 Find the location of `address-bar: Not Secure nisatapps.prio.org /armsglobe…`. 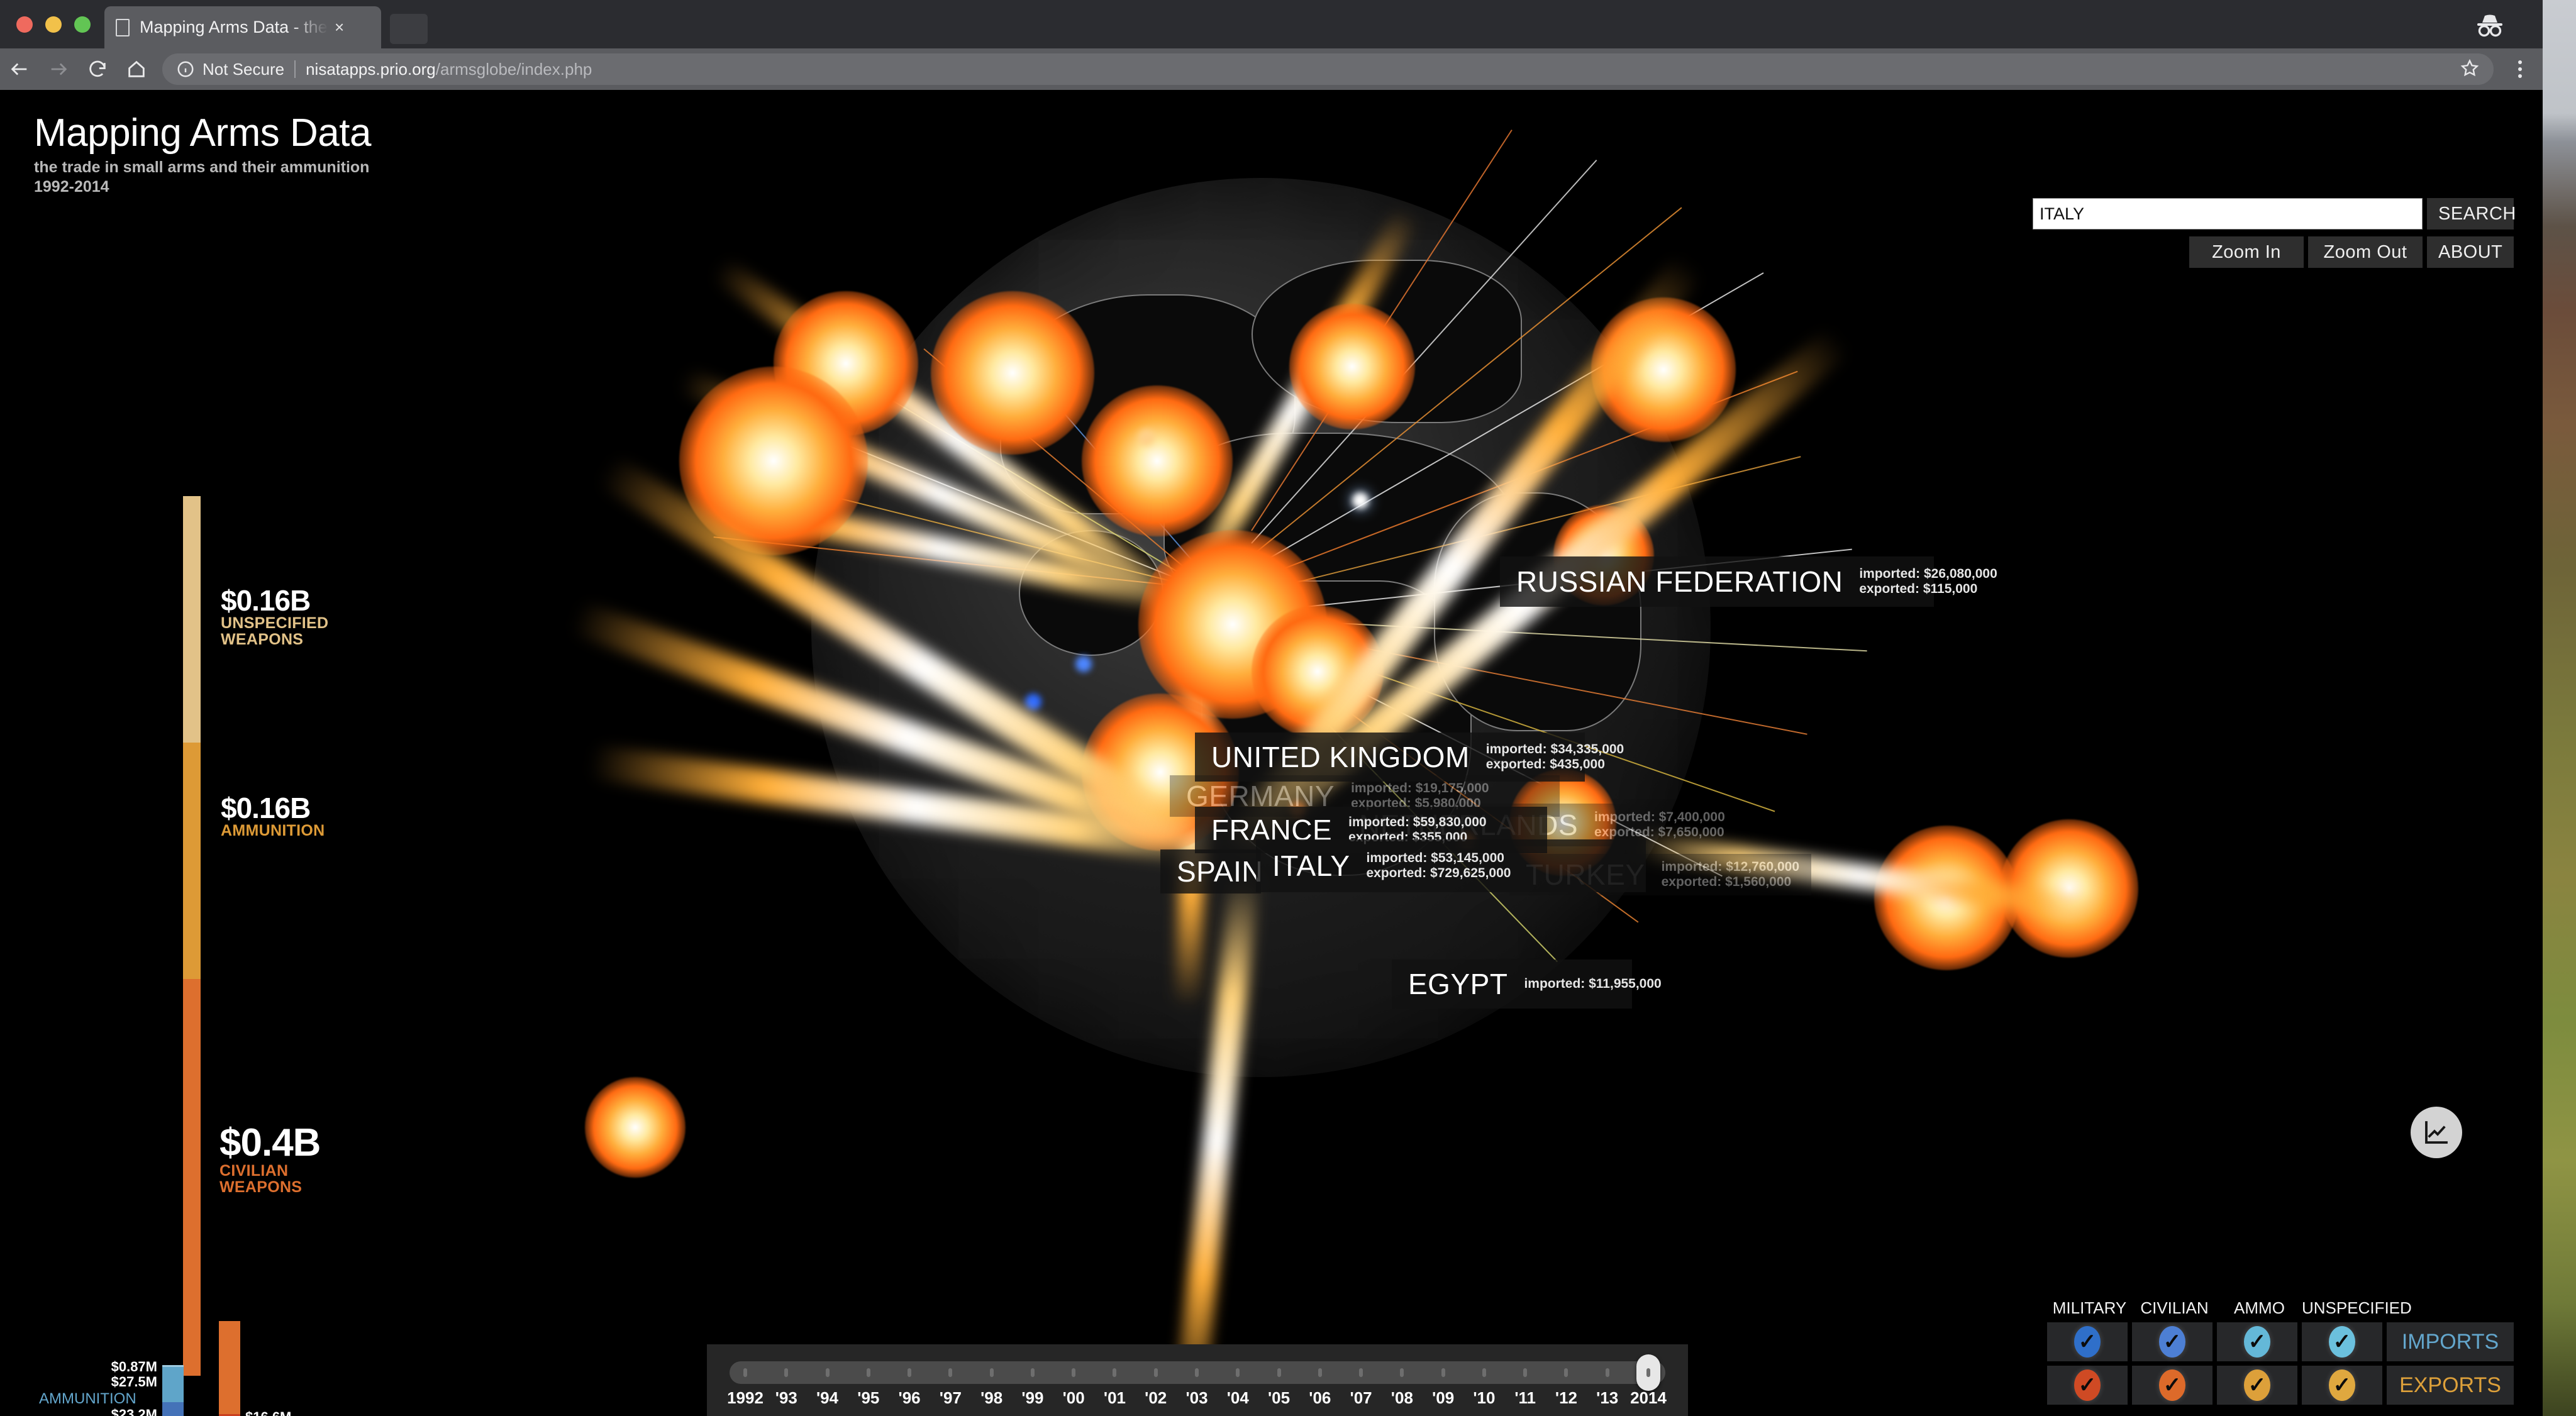

address-bar: Not Secure nisatapps.prio.org /armsglobe… is located at coordinates (1328, 69).